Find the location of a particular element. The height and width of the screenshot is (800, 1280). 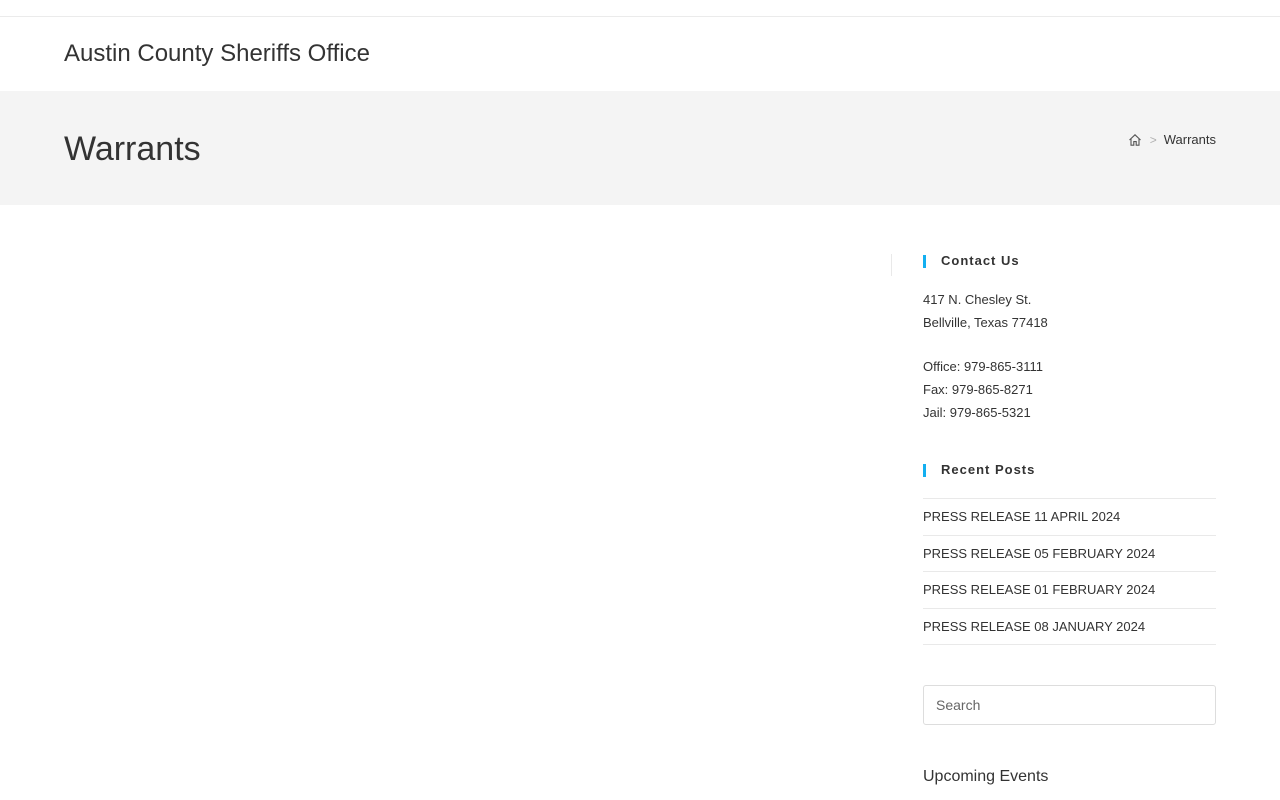

recent-post-link: PRESS RELEASE 01 FEBRUARY 2024 is located at coordinates (1069, 590).